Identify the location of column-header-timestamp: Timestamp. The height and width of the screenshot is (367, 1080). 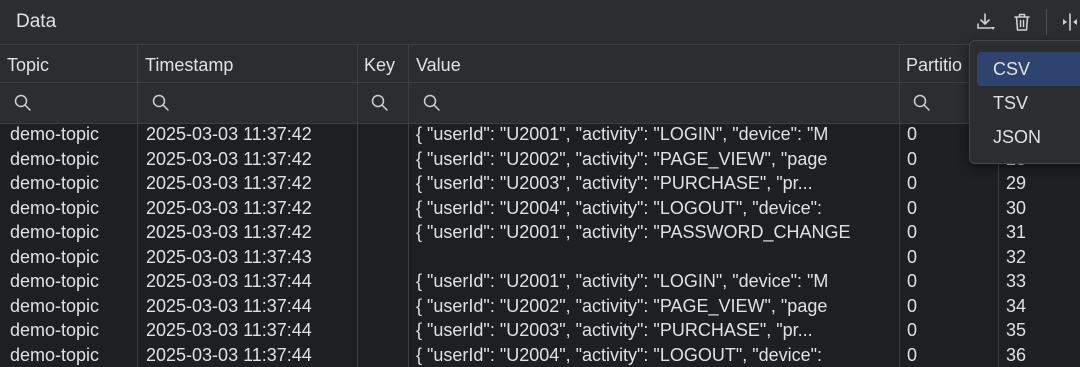
(247, 63).